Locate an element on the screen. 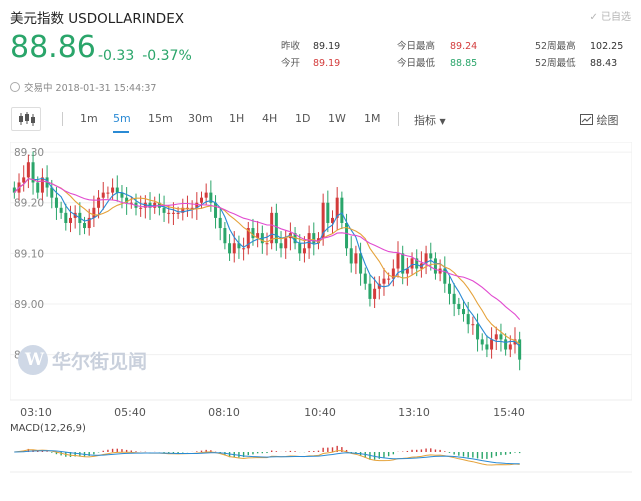 This screenshot has height=501, width=641. candlestick-icon is located at coordinates (27, 119).